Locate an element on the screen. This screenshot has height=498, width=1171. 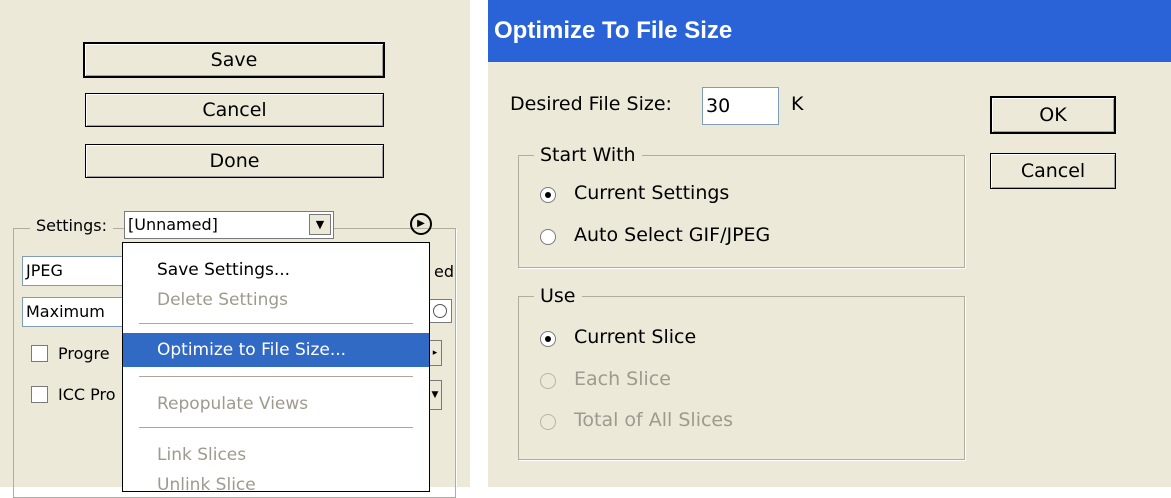
format-dropdown: JPEG is located at coordinates (77, 271).